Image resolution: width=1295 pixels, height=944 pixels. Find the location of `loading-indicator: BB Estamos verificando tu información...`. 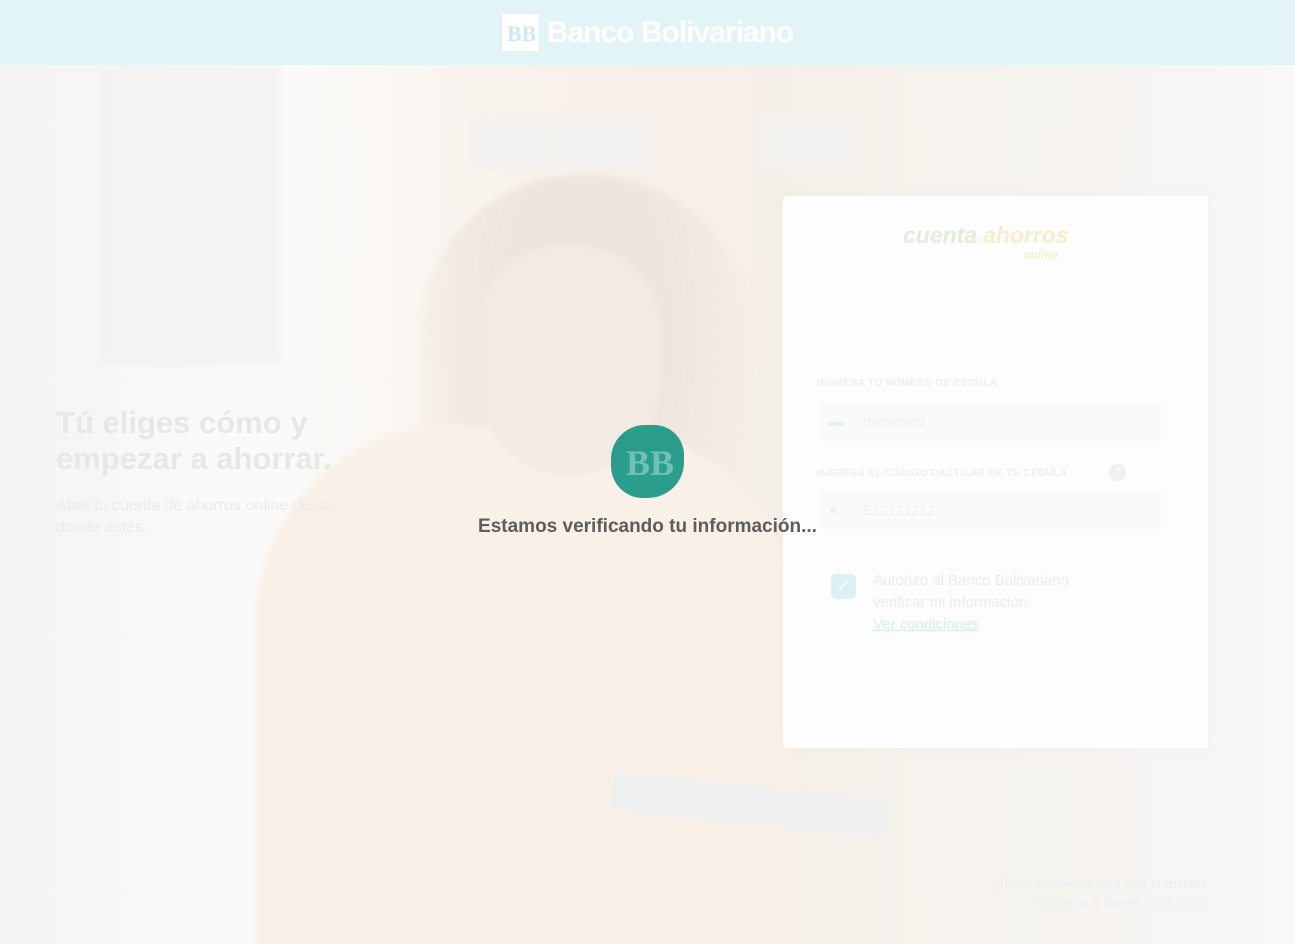

loading-indicator: BB Estamos verificando tu información... is located at coordinates (647, 481).